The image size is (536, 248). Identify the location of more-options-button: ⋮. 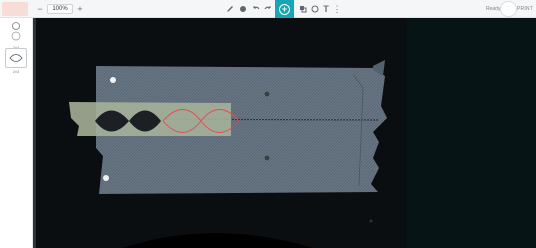
(337, 9).